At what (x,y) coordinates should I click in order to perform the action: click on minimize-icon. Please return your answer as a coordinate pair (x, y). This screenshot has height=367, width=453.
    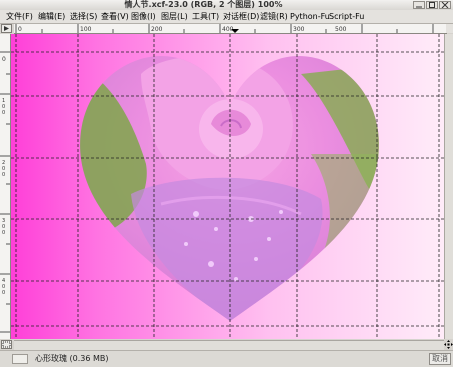
    Looking at the image, I should click on (419, 7).